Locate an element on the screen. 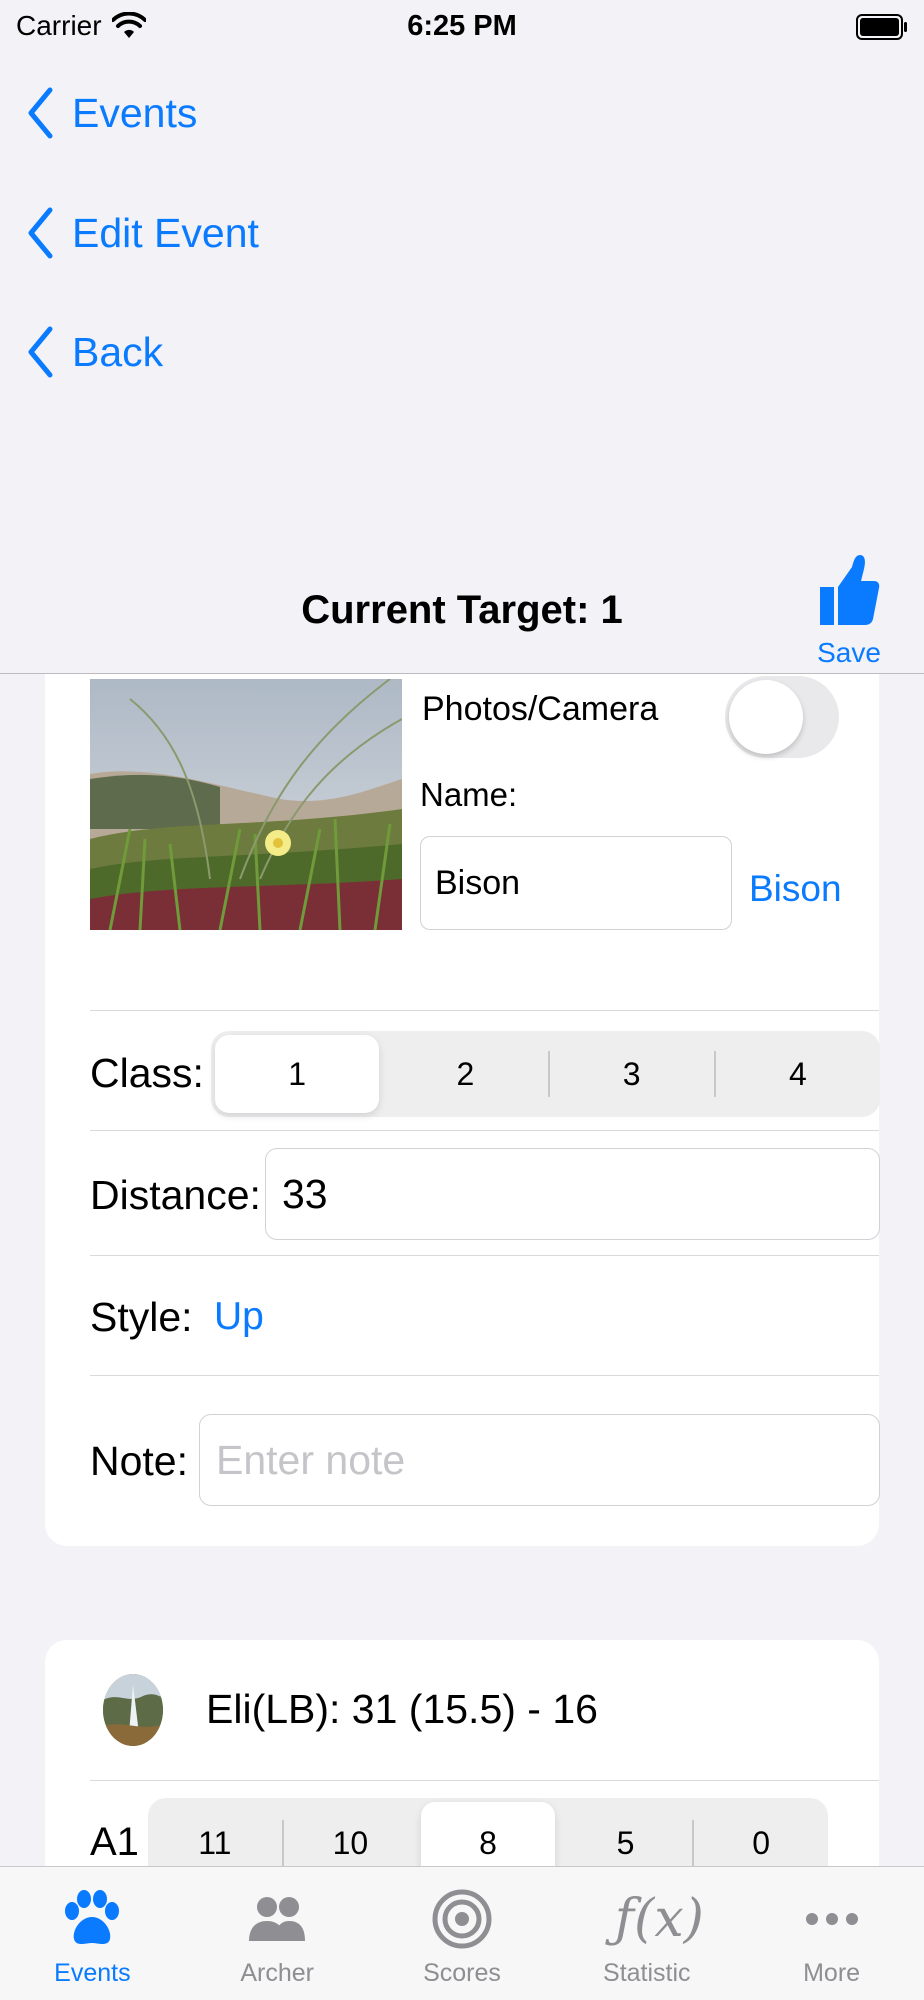 Image resolution: width=924 pixels, height=2000 pixels. tab-events: Events is located at coordinates (92, 1933).